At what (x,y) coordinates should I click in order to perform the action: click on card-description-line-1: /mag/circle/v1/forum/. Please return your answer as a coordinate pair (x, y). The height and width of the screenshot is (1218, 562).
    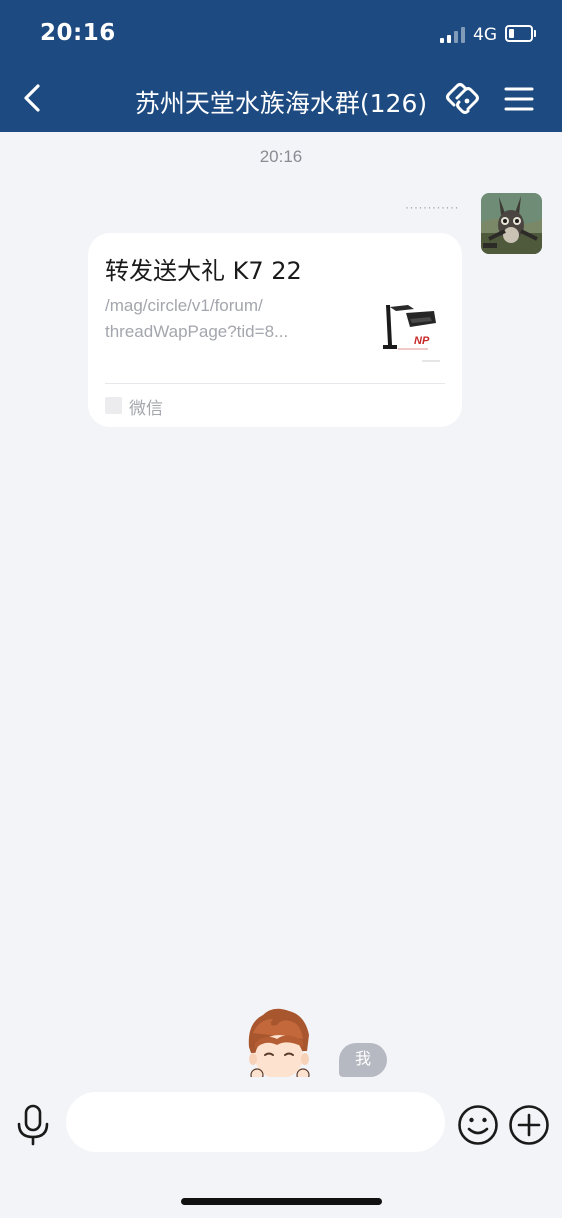
    Looking at the image, I should click on (184, 305).